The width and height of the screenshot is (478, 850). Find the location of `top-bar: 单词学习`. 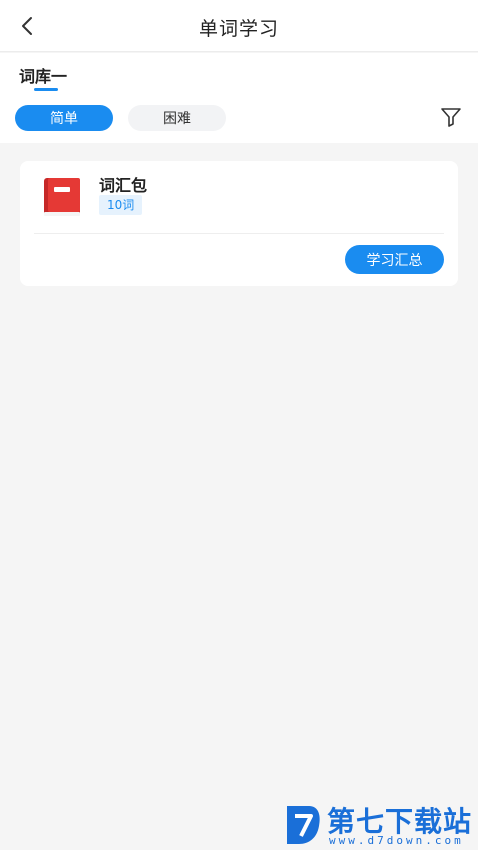

top-bar: 单词学习 is located at coordinates (239, 26).